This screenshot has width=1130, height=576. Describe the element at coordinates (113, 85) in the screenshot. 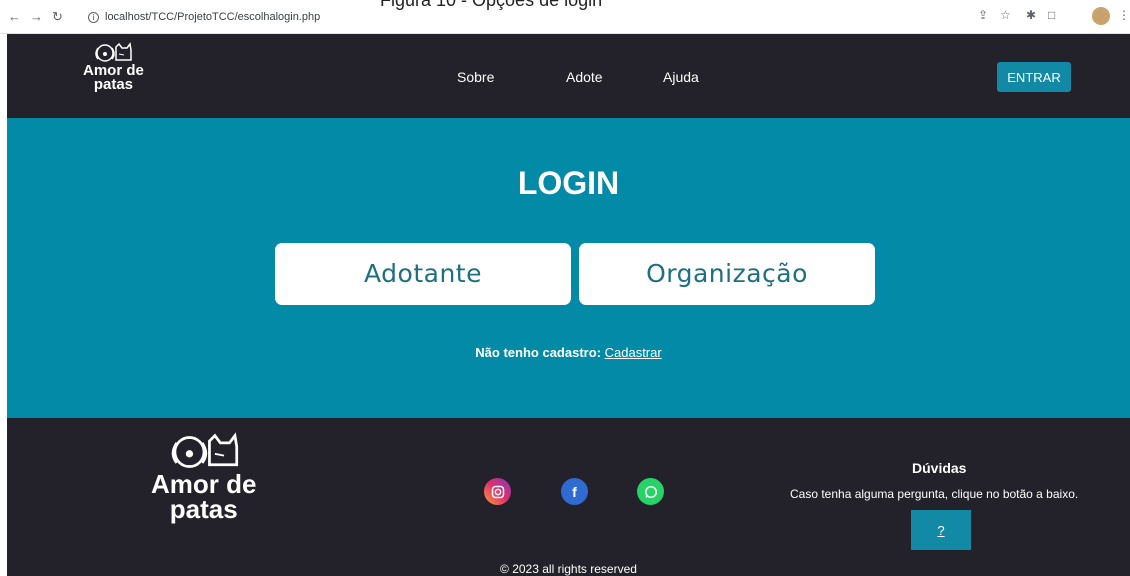

I see `logo-line-2: patas` at that location.